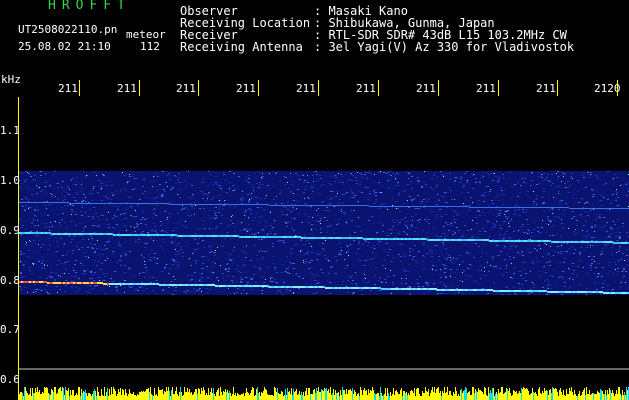  What do you see at coordinates (64, 46) in the screenshot?
I see `capture-datetime: 25.08.02 21:10` at bounding box center [64, 46].